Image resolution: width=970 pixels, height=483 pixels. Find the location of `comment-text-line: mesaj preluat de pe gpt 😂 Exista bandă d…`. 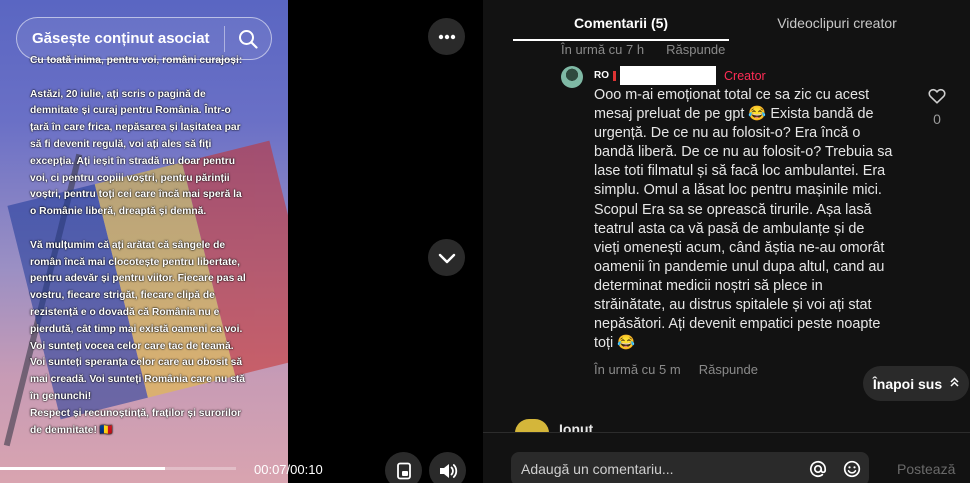

comment-text-line: mesaj preluat de pe gpt 😂 Exista bandă d… is located at coordinates (734, 114).